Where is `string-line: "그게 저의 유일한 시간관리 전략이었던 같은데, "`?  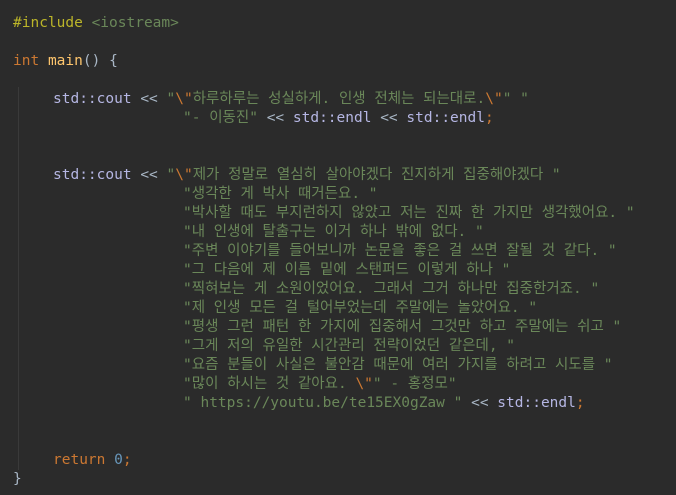 string-line: "그게 저의 유일한 시간관리 전략이었던 같은데, " is located at coordinates (349, 346).